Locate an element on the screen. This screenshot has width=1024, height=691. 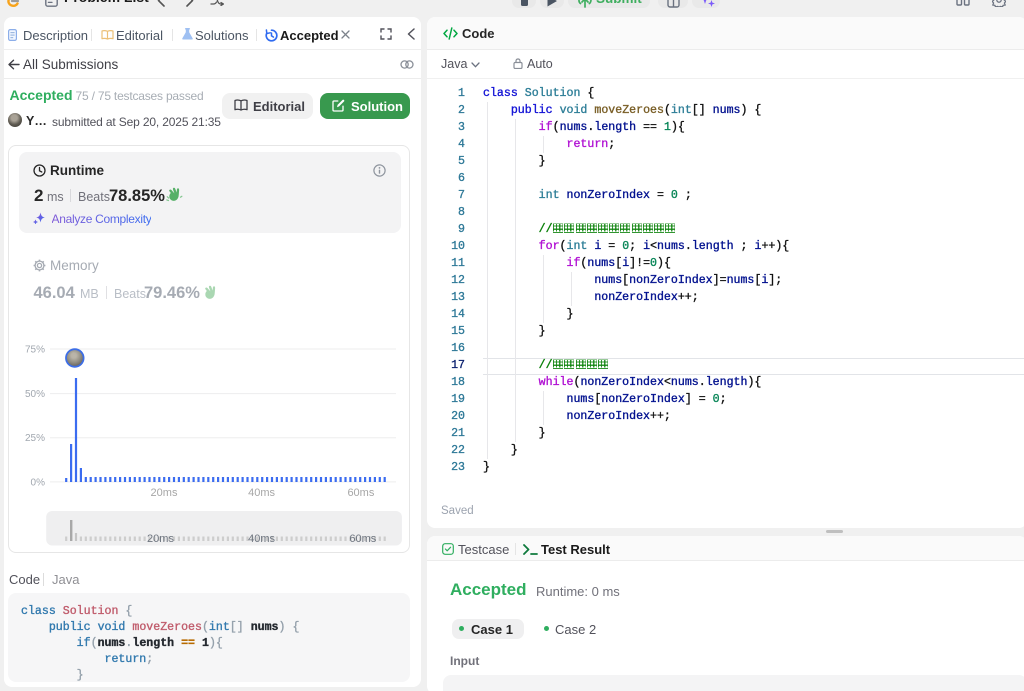
svg-text: 50% is located at coordinates (35, 394).